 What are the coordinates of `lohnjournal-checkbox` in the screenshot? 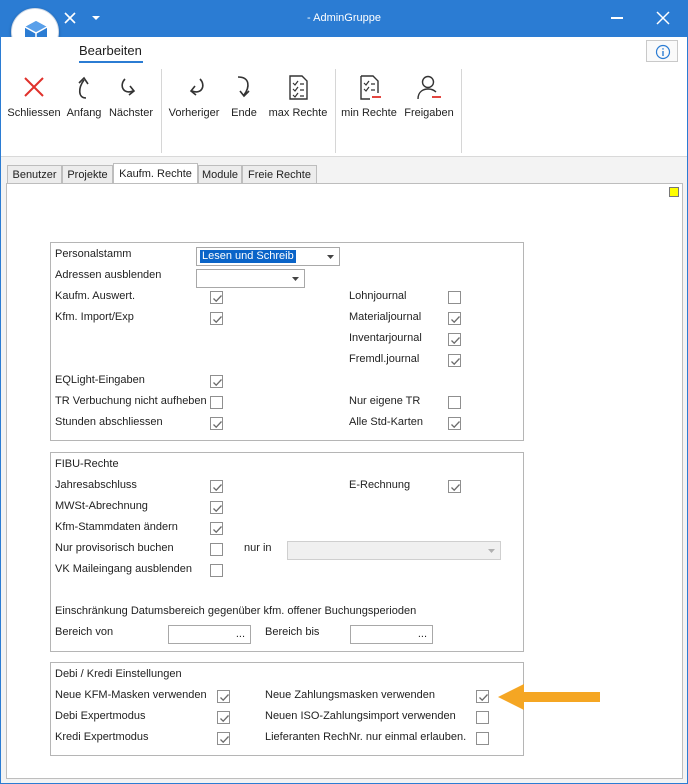 It's located at (454, 297).